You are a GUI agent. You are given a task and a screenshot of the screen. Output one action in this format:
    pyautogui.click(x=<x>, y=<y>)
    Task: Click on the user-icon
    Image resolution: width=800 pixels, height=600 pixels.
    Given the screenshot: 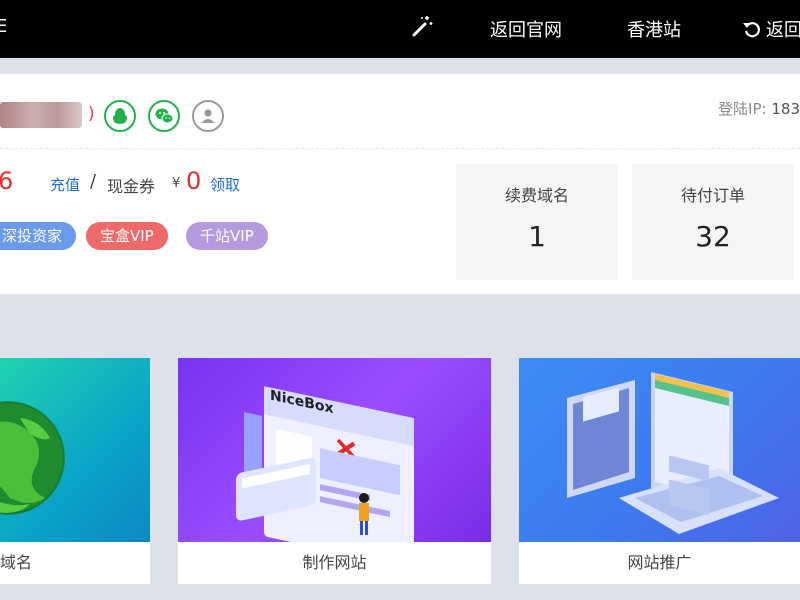 What is the action you would take?
    pyautogui.click(x=208, y=116)
    